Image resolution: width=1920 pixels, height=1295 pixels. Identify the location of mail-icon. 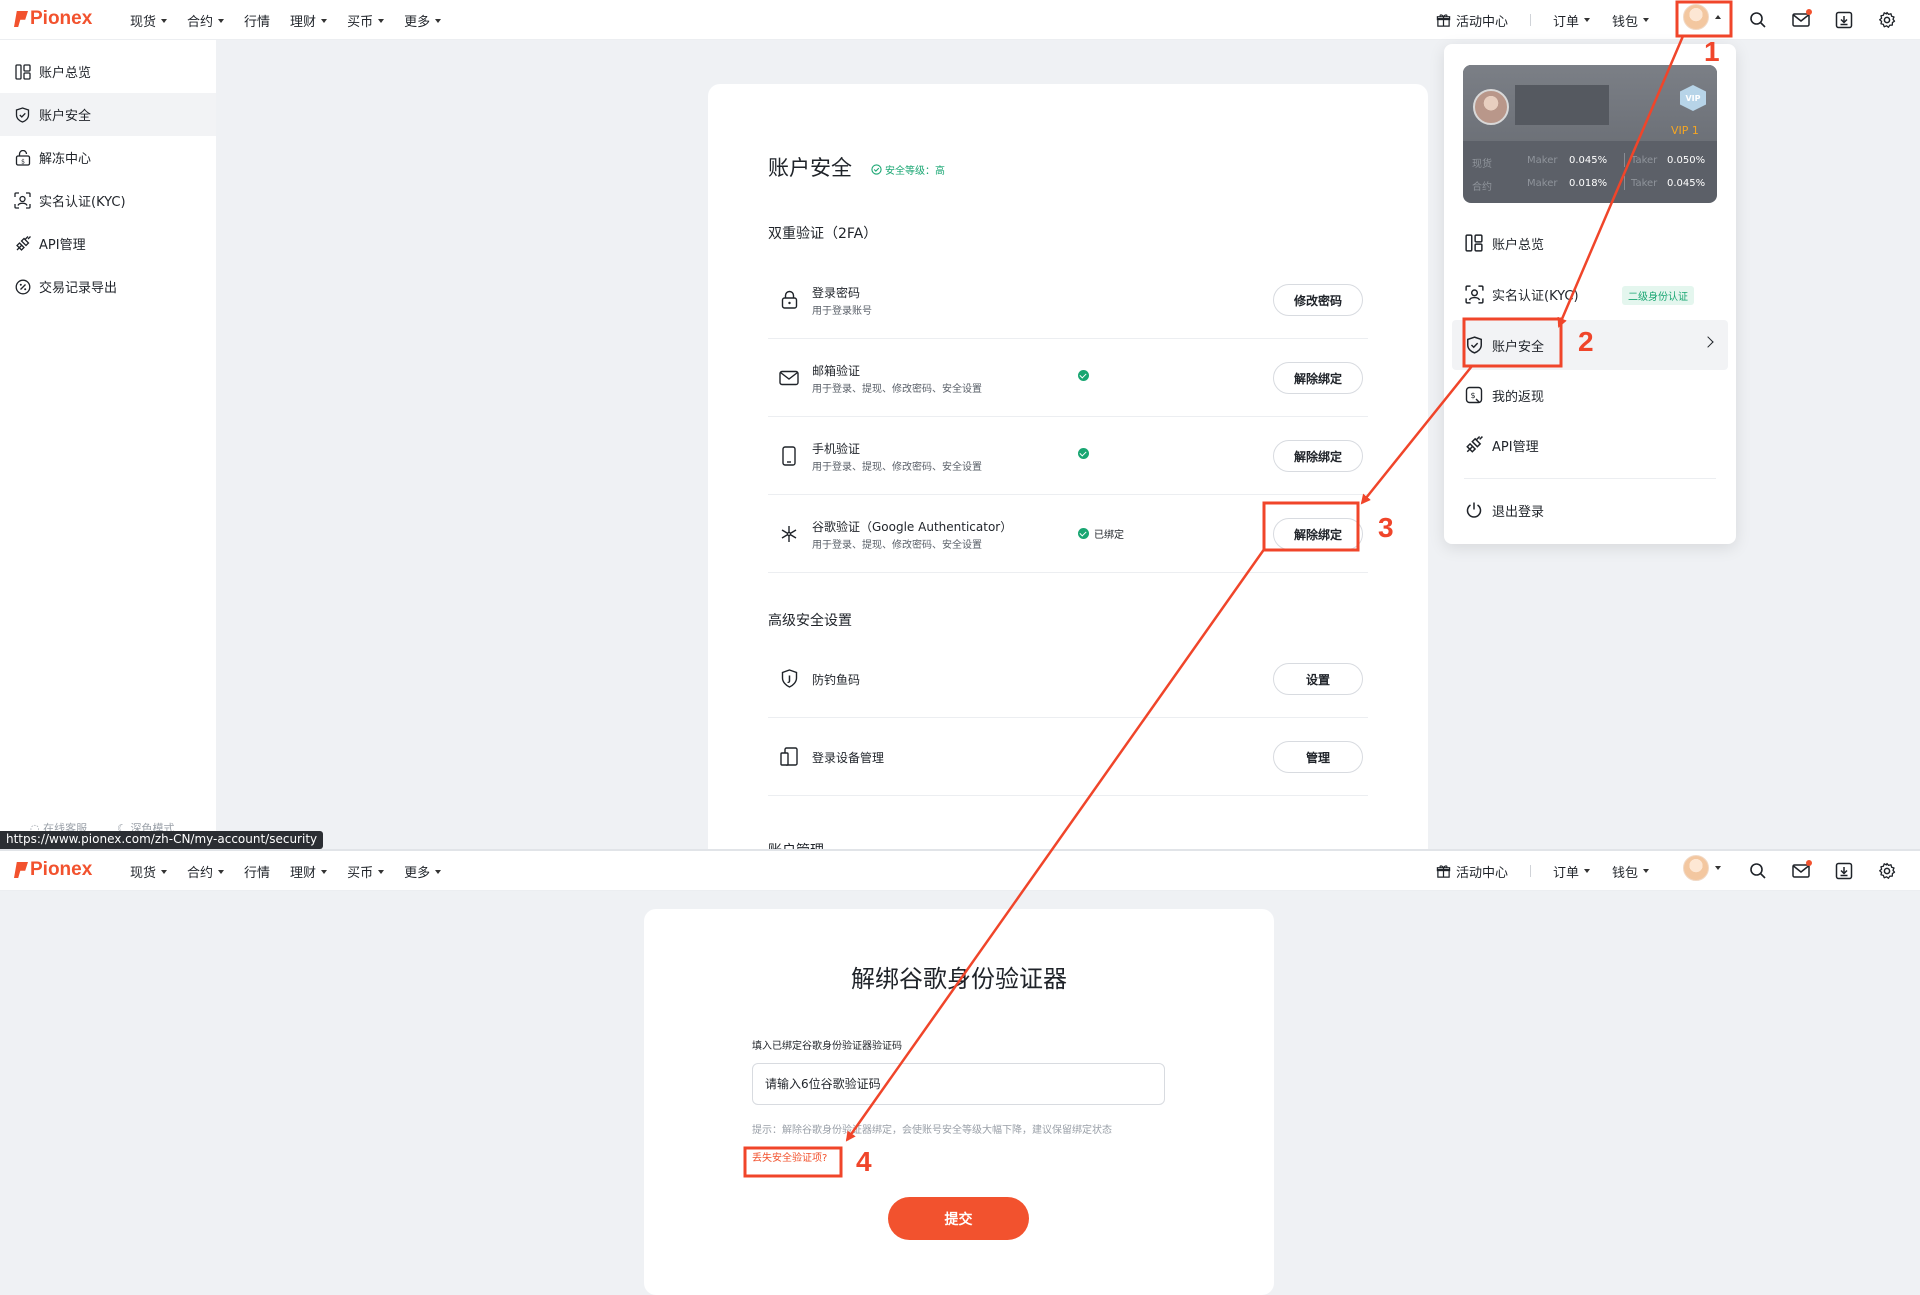
(789, 378).